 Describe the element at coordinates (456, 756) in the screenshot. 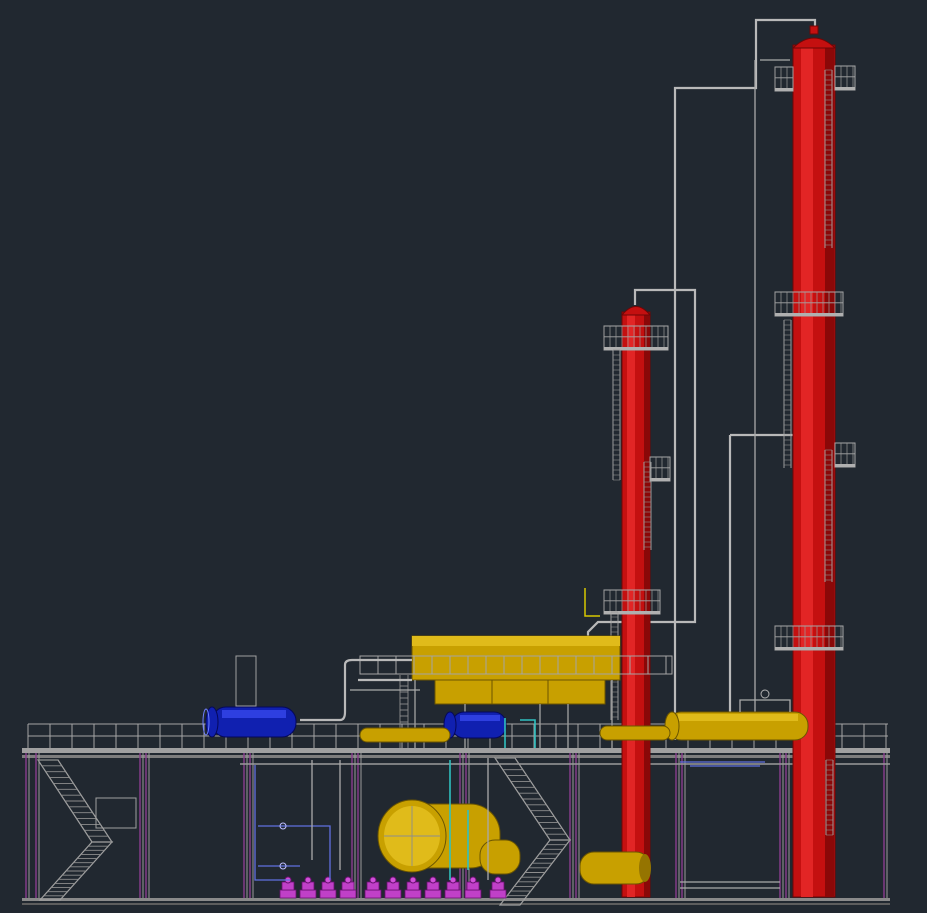

I see `rack-deck-beam-lower` at that location.